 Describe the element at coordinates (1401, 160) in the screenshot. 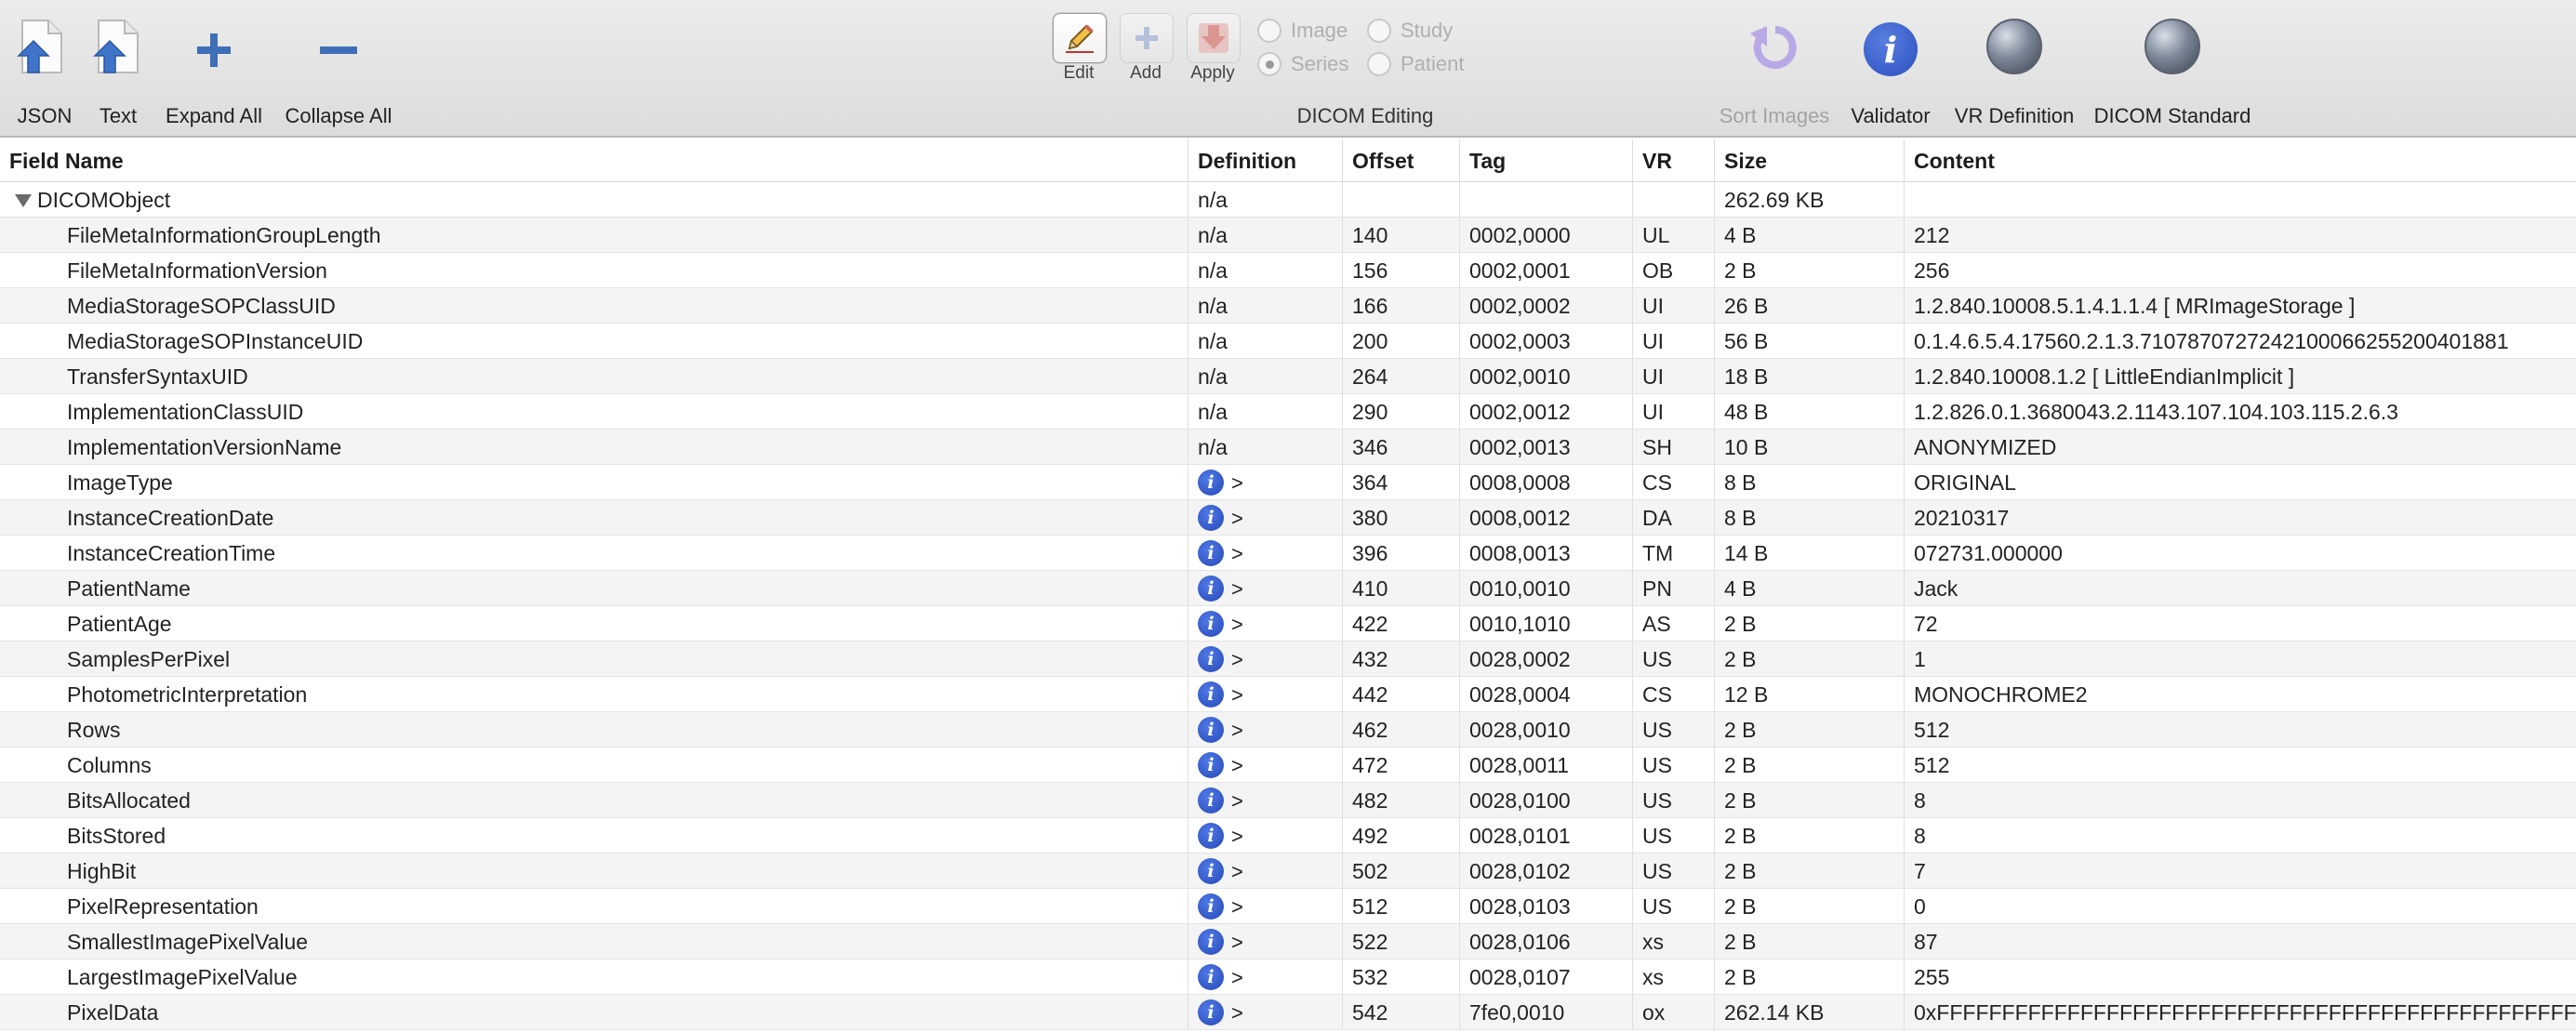

I see `column-header-offset: Offset` at that location.